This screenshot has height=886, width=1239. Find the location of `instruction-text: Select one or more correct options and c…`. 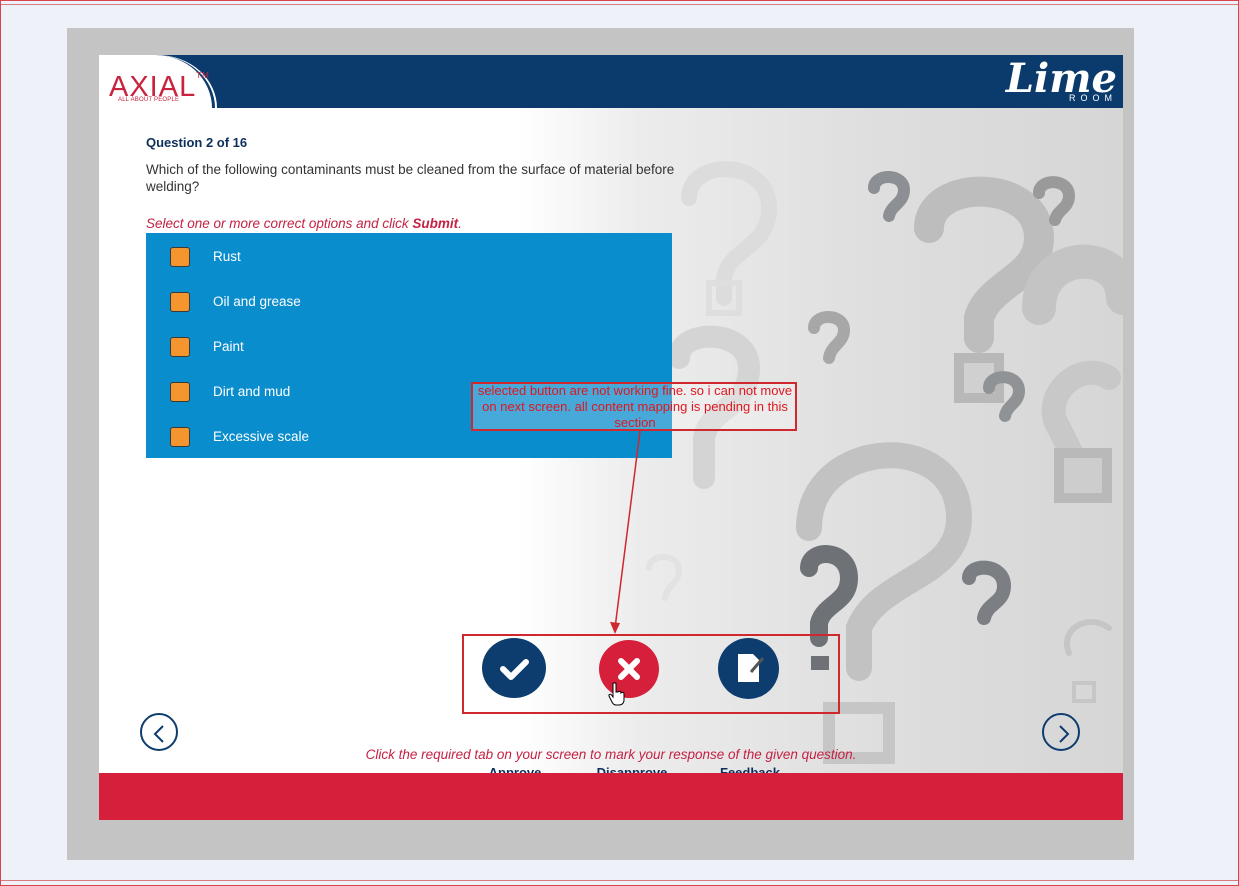

instruction-text: Select one or more correct options and c… is located at coordinates (279, 223).